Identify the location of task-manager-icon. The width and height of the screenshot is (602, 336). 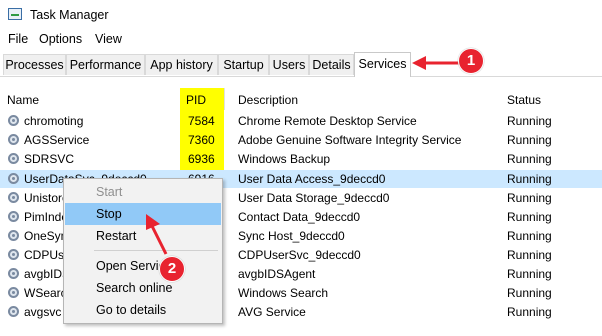
(15, 14).